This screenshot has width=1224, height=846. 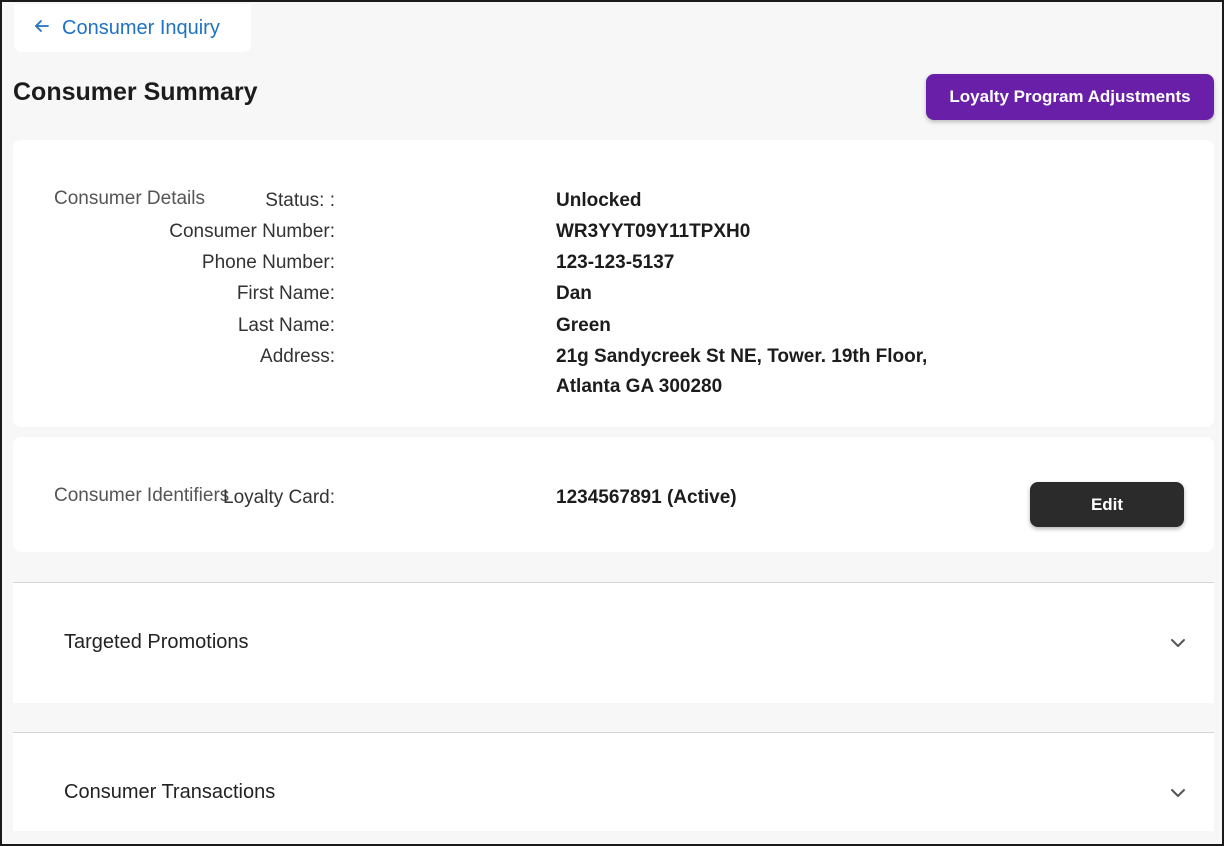 I want to click on targeted-promotions-accordion: Targeted Promotions, so click(x=613, y=642).